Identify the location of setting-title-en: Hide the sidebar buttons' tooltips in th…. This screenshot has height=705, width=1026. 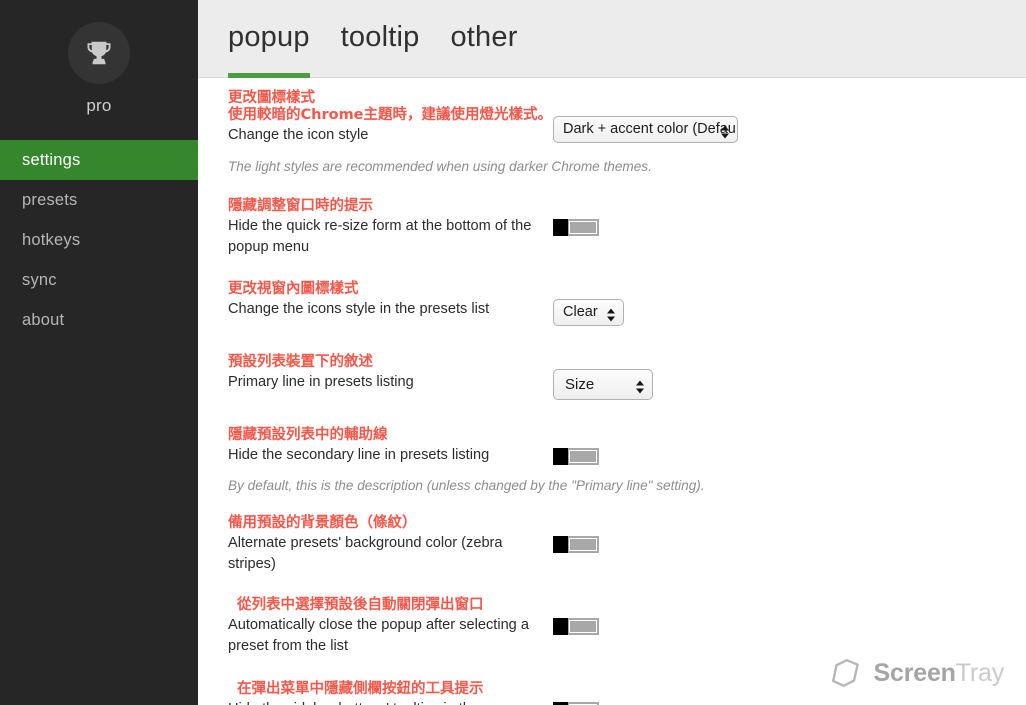
(390, 702).